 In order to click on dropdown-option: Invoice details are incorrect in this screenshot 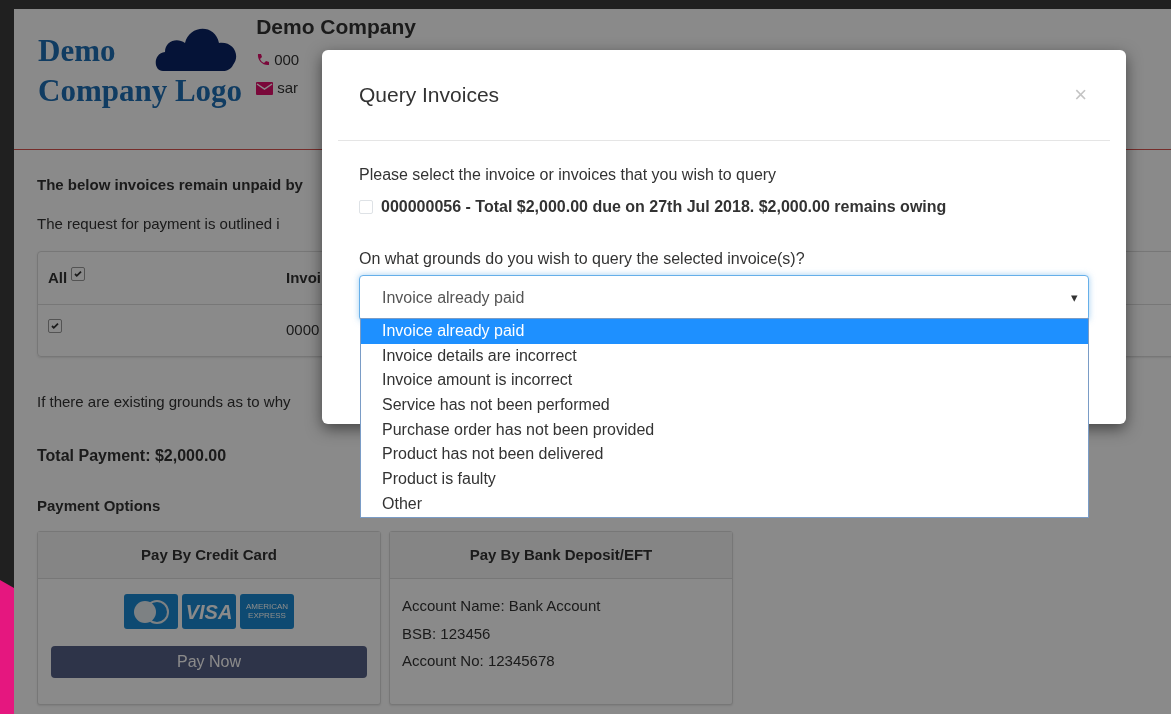, I will do `click(724, 356)`.